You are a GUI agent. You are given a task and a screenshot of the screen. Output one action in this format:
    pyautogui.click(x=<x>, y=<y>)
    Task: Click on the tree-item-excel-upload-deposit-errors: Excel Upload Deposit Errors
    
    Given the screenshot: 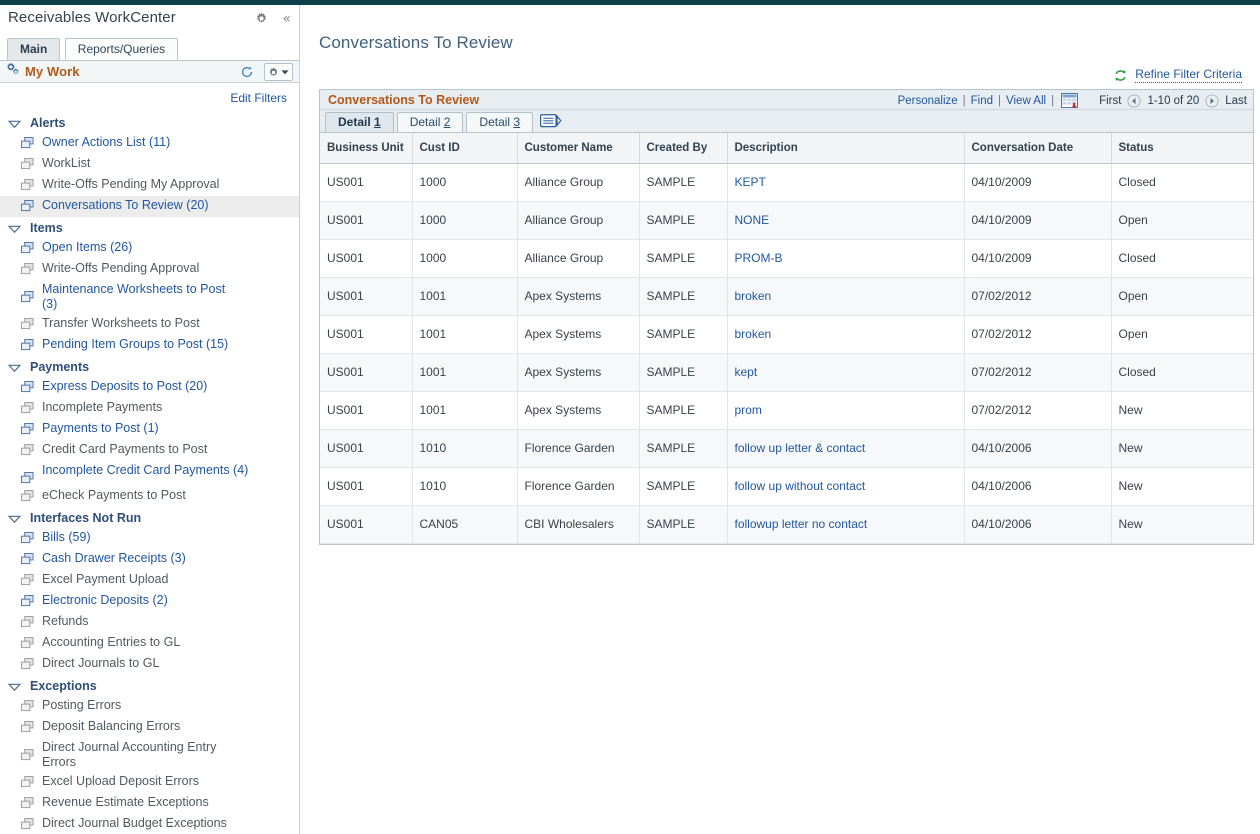 What is the action you would take?
    pyautogui.click(x=149, y=782)
    